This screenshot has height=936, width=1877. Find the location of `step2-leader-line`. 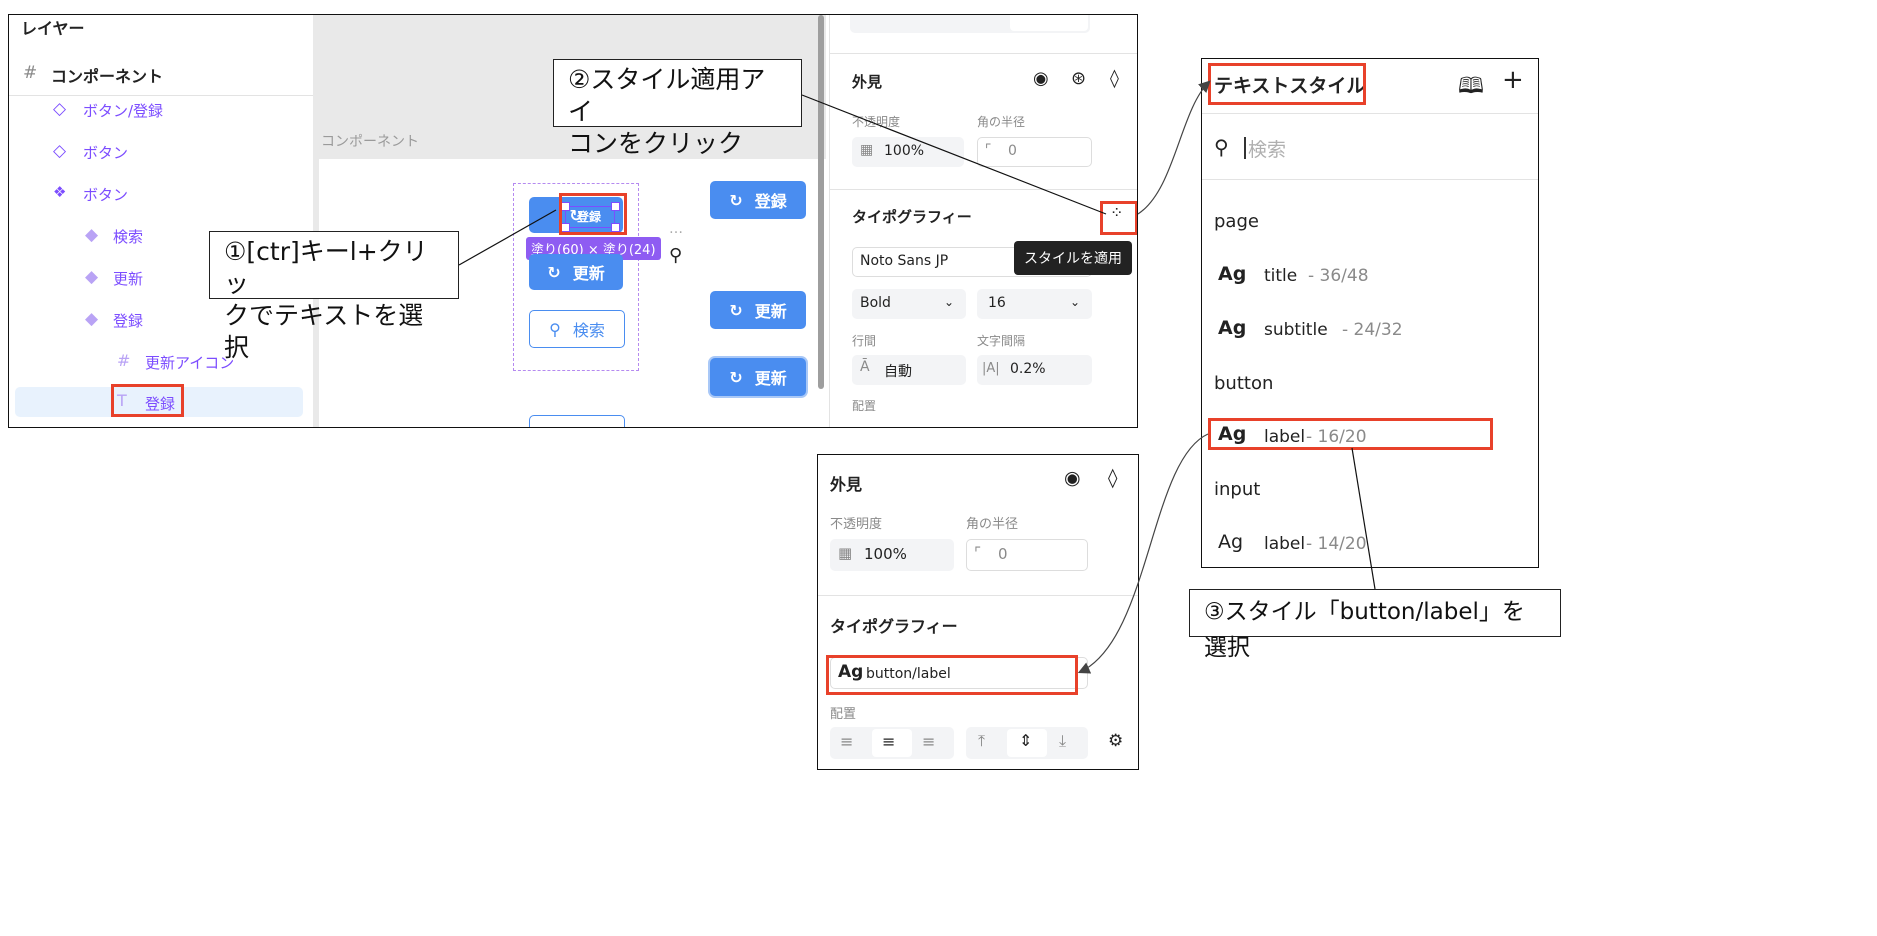

step2-leader-line is located at coordinates (954, 154).